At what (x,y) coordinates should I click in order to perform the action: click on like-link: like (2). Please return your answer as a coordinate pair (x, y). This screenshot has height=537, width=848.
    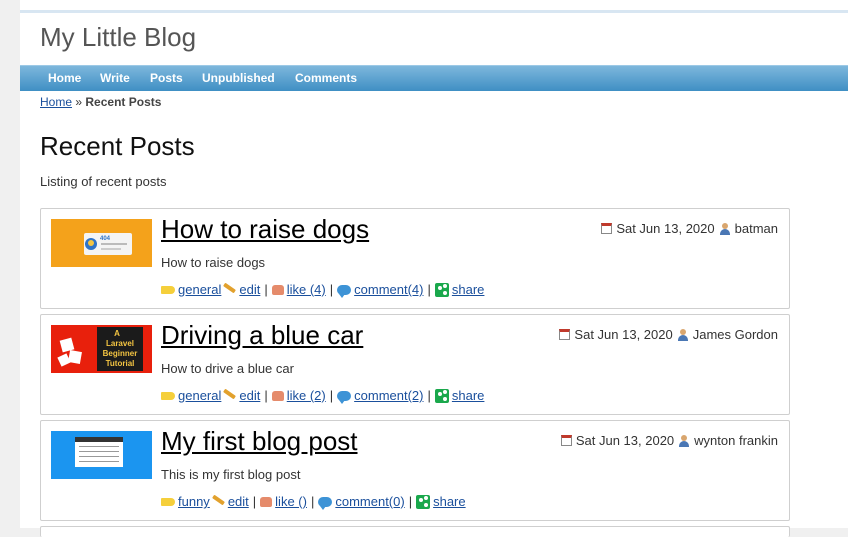
    Looking at the image, I should click on (298, 395).